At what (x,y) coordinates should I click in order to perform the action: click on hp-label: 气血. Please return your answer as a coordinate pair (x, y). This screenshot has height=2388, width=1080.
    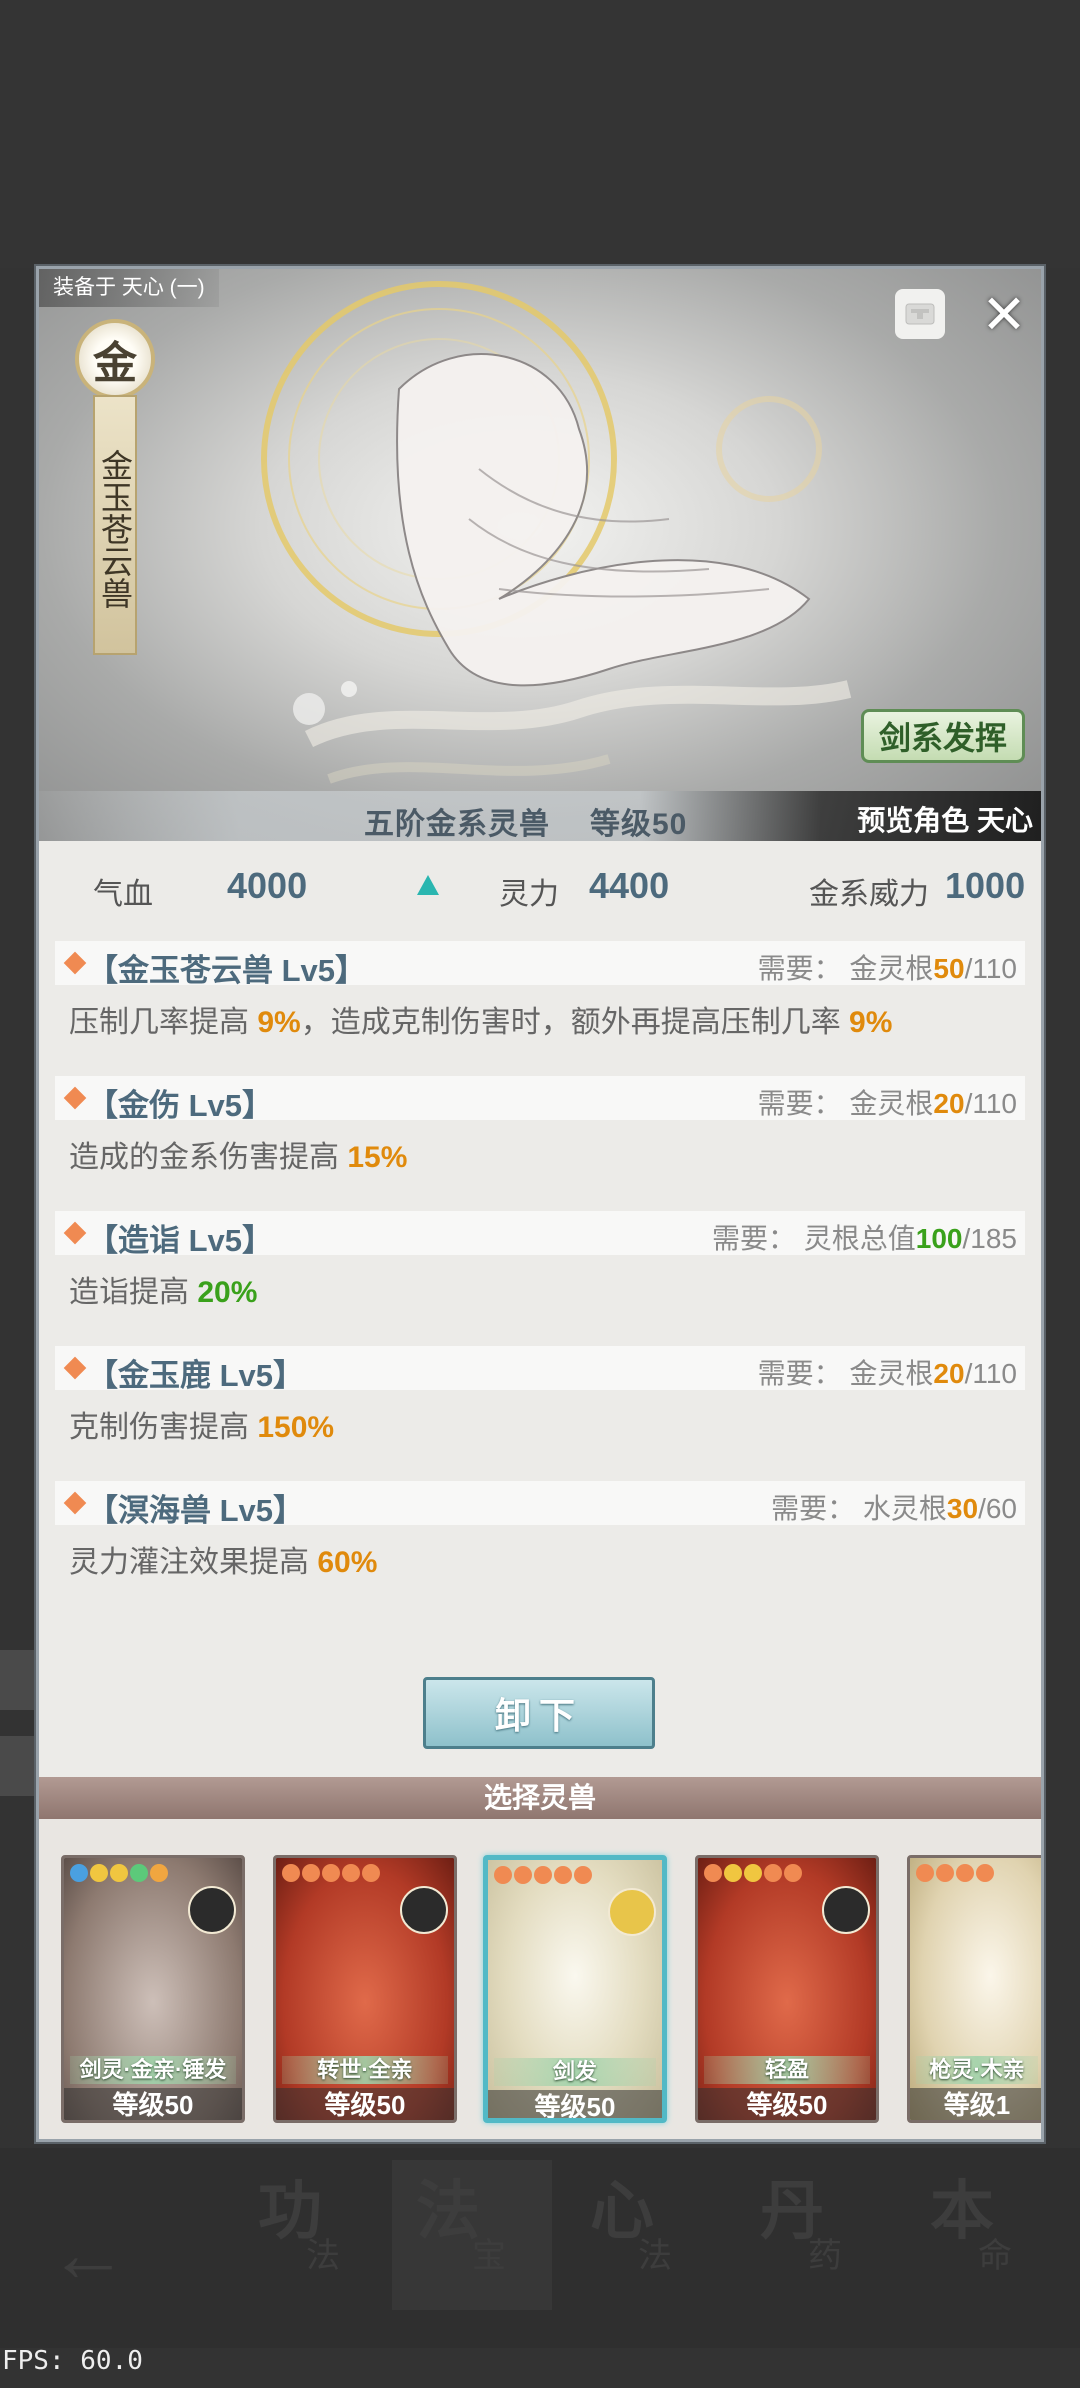
    Looking at the image, I should click on (123, 894).